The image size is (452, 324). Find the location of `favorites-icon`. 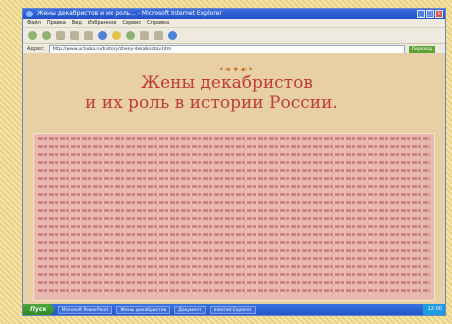

favorites-icon is located at coordinates (116, 35).